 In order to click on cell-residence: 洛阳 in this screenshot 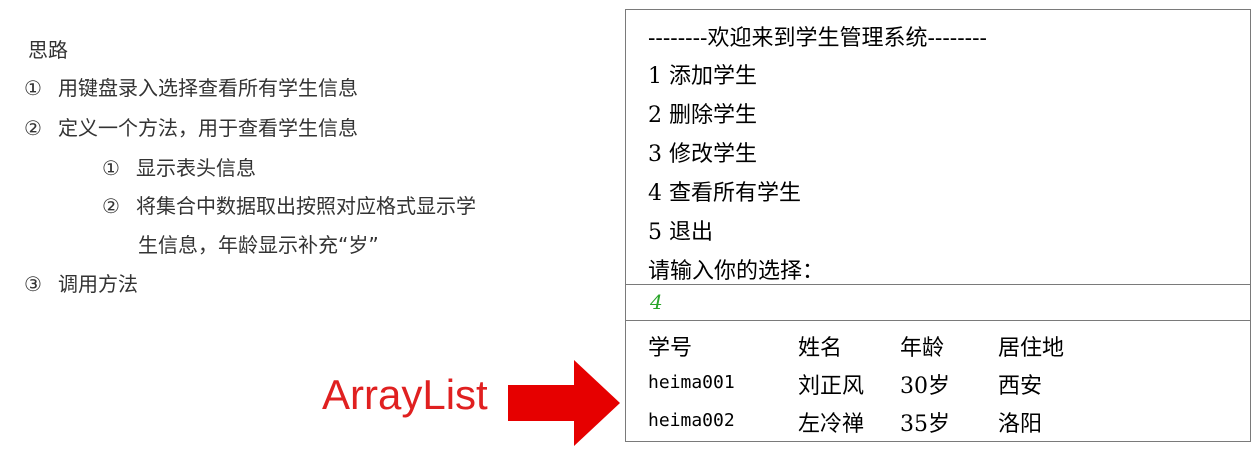, I will do `click(1020, 424)`.